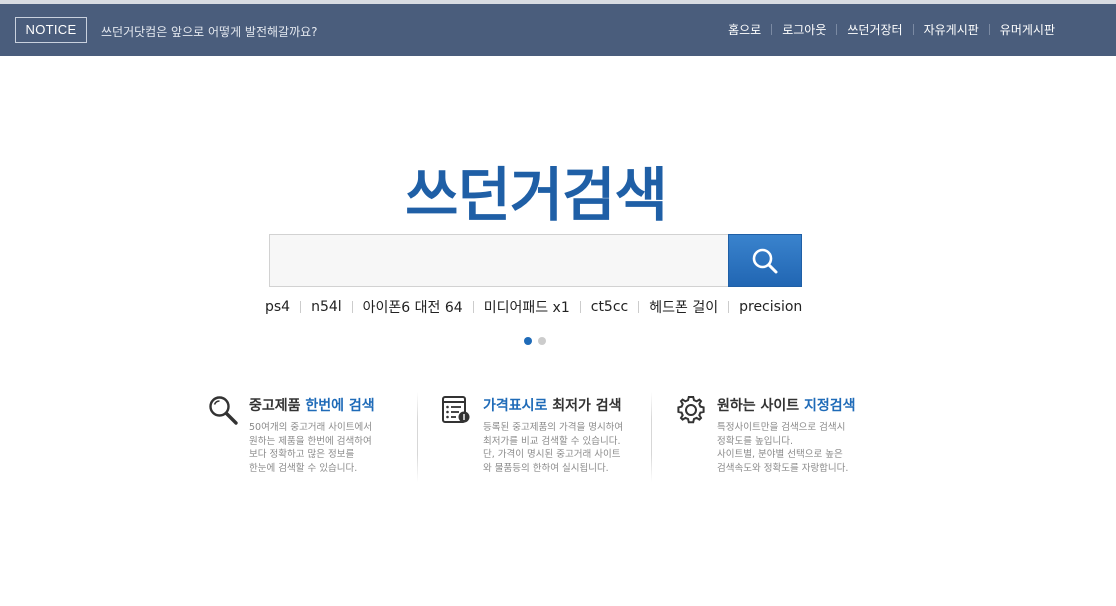  I want to click on feature-title: 원하는 사이트 지정검색, so click(786, 406).